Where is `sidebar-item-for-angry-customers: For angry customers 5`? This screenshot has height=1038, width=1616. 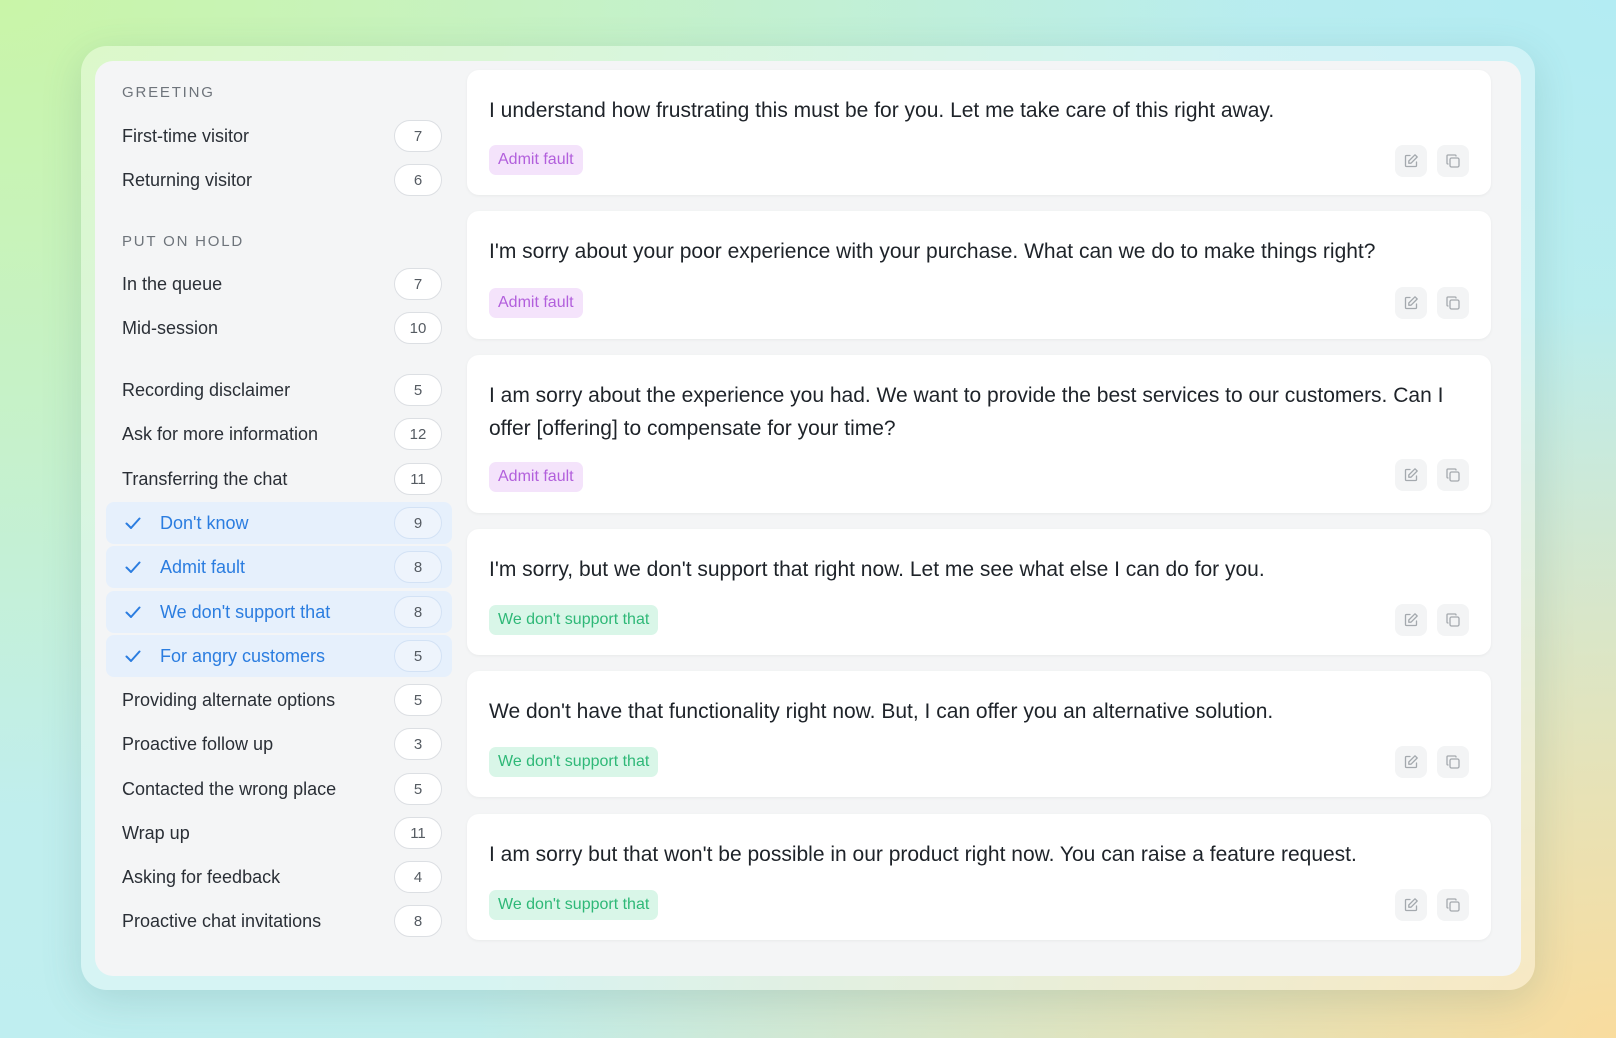 sidebar-item-for-angry-customers: For angry customers 5 is located at coordinates (279, 656).